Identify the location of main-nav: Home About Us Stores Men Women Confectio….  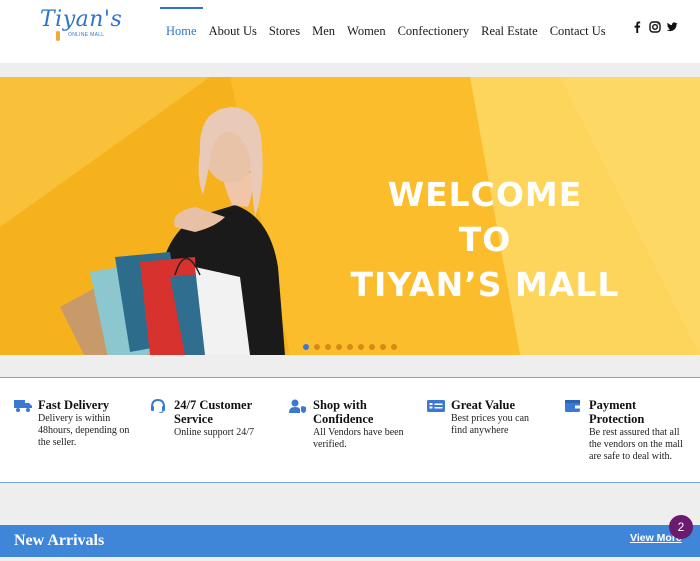
(386, 27).